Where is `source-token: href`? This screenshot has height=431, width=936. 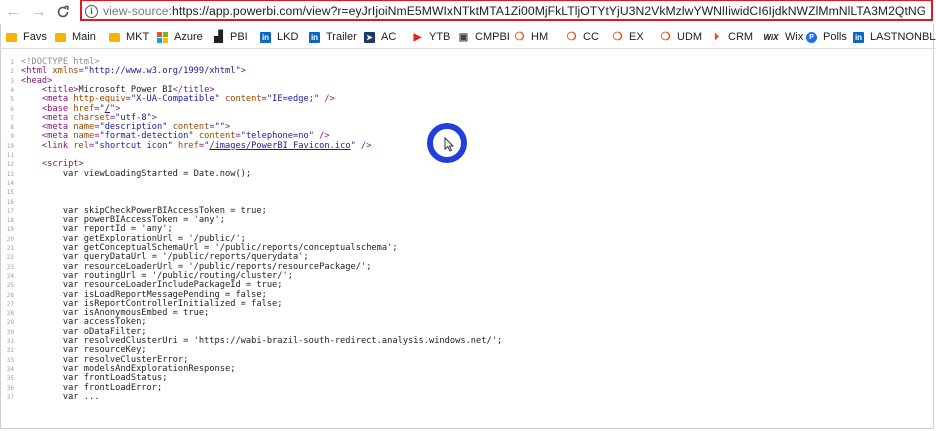 source-token: href is located at coordinates (188, 145).